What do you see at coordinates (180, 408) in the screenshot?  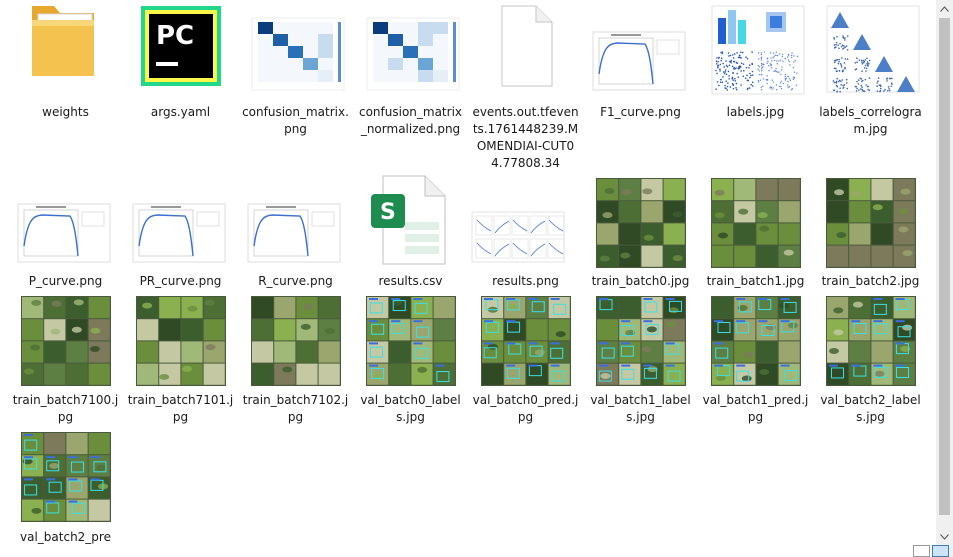 I see `file-name-label: train_batch7101.jpg` at bounding box center [180, 408].